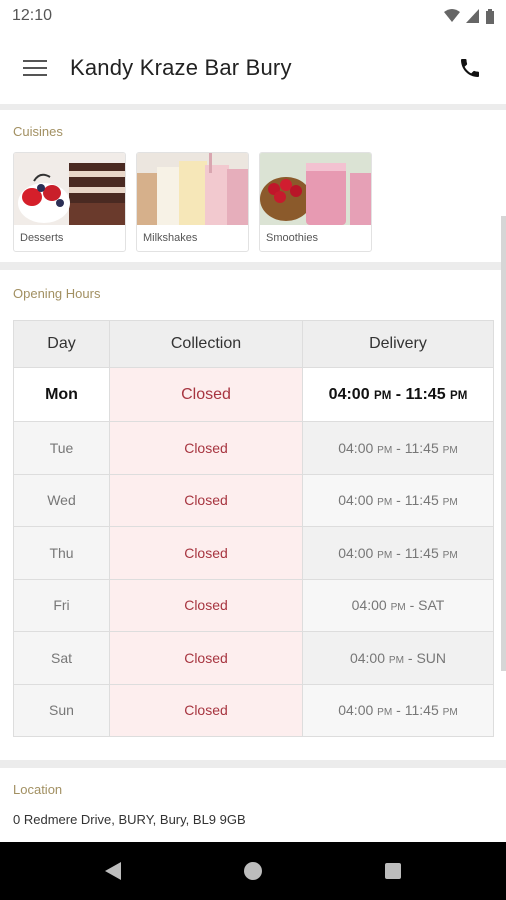 The height and width of the screenshot is (900, 506). I want to click on column-header-collection: Collection, so click(206, 344).